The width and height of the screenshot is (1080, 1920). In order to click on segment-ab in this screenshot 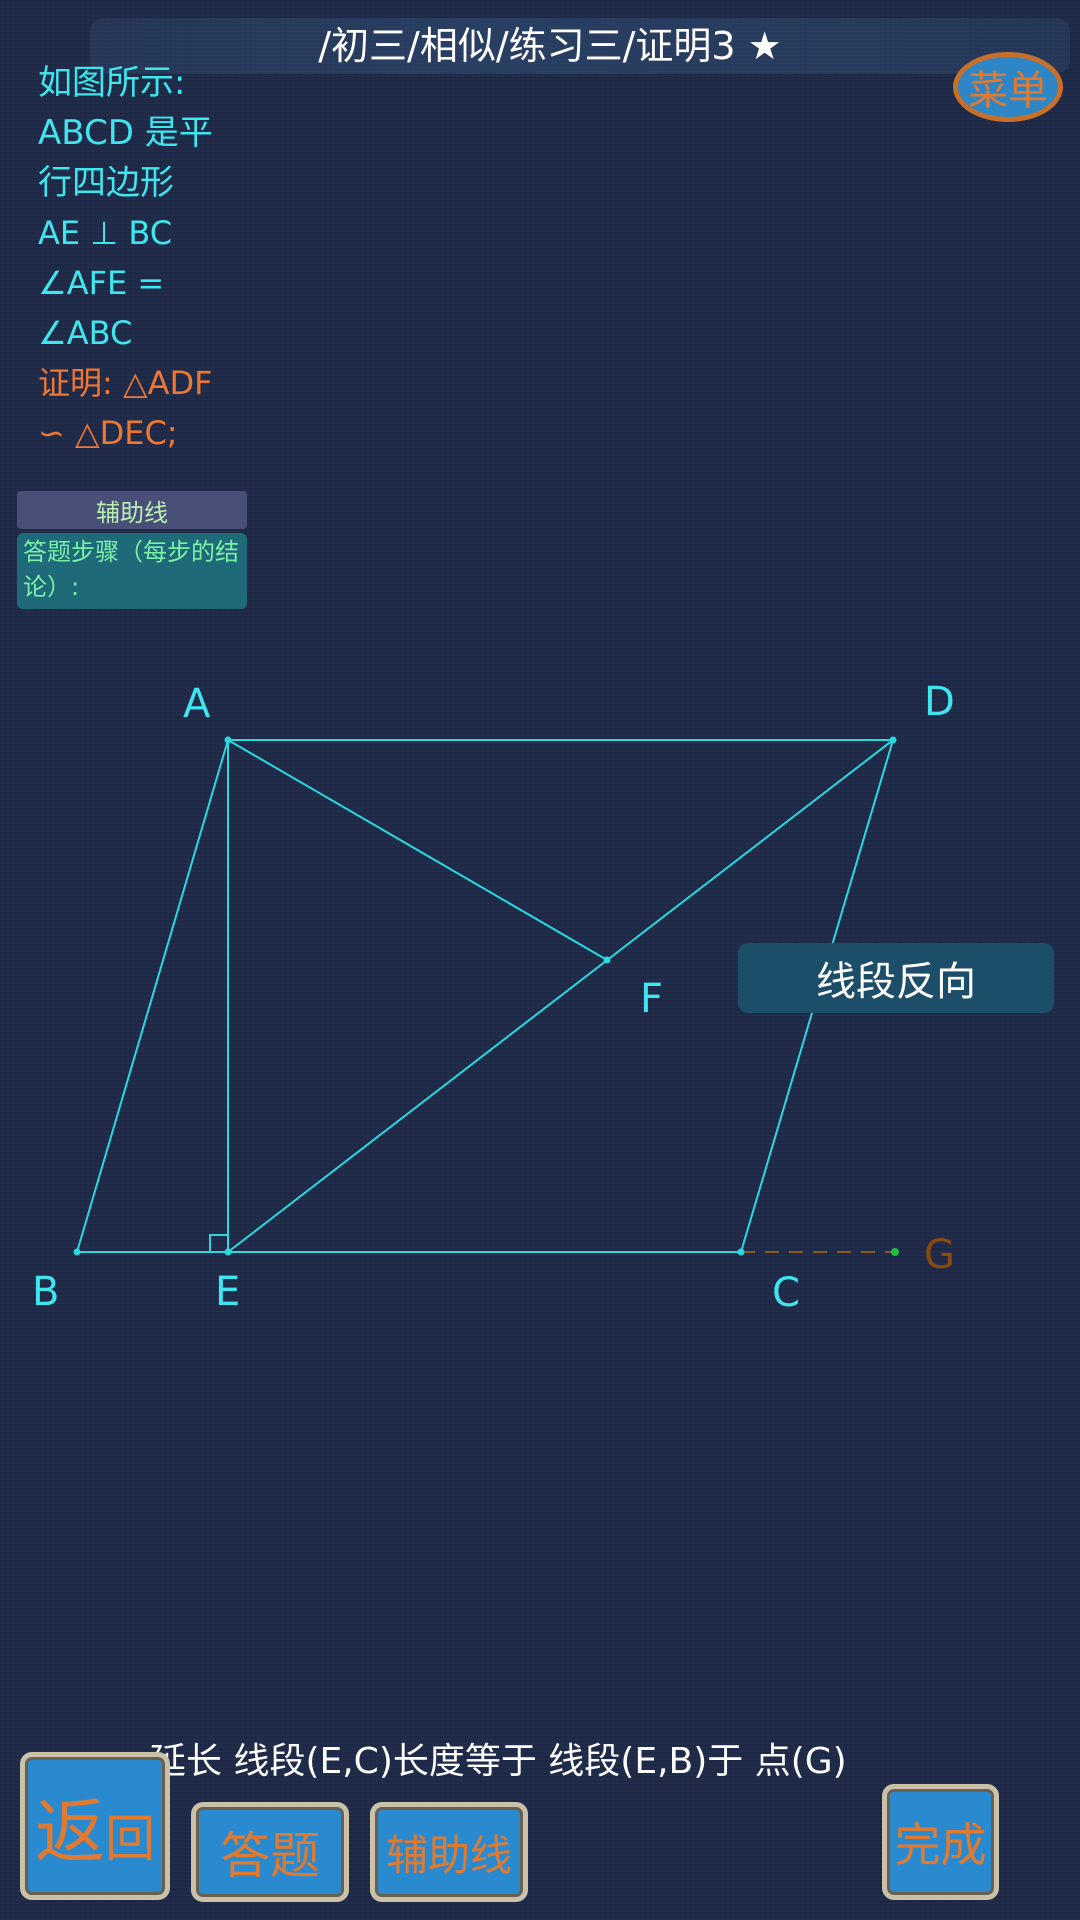, I will do `click(152, 996)`.